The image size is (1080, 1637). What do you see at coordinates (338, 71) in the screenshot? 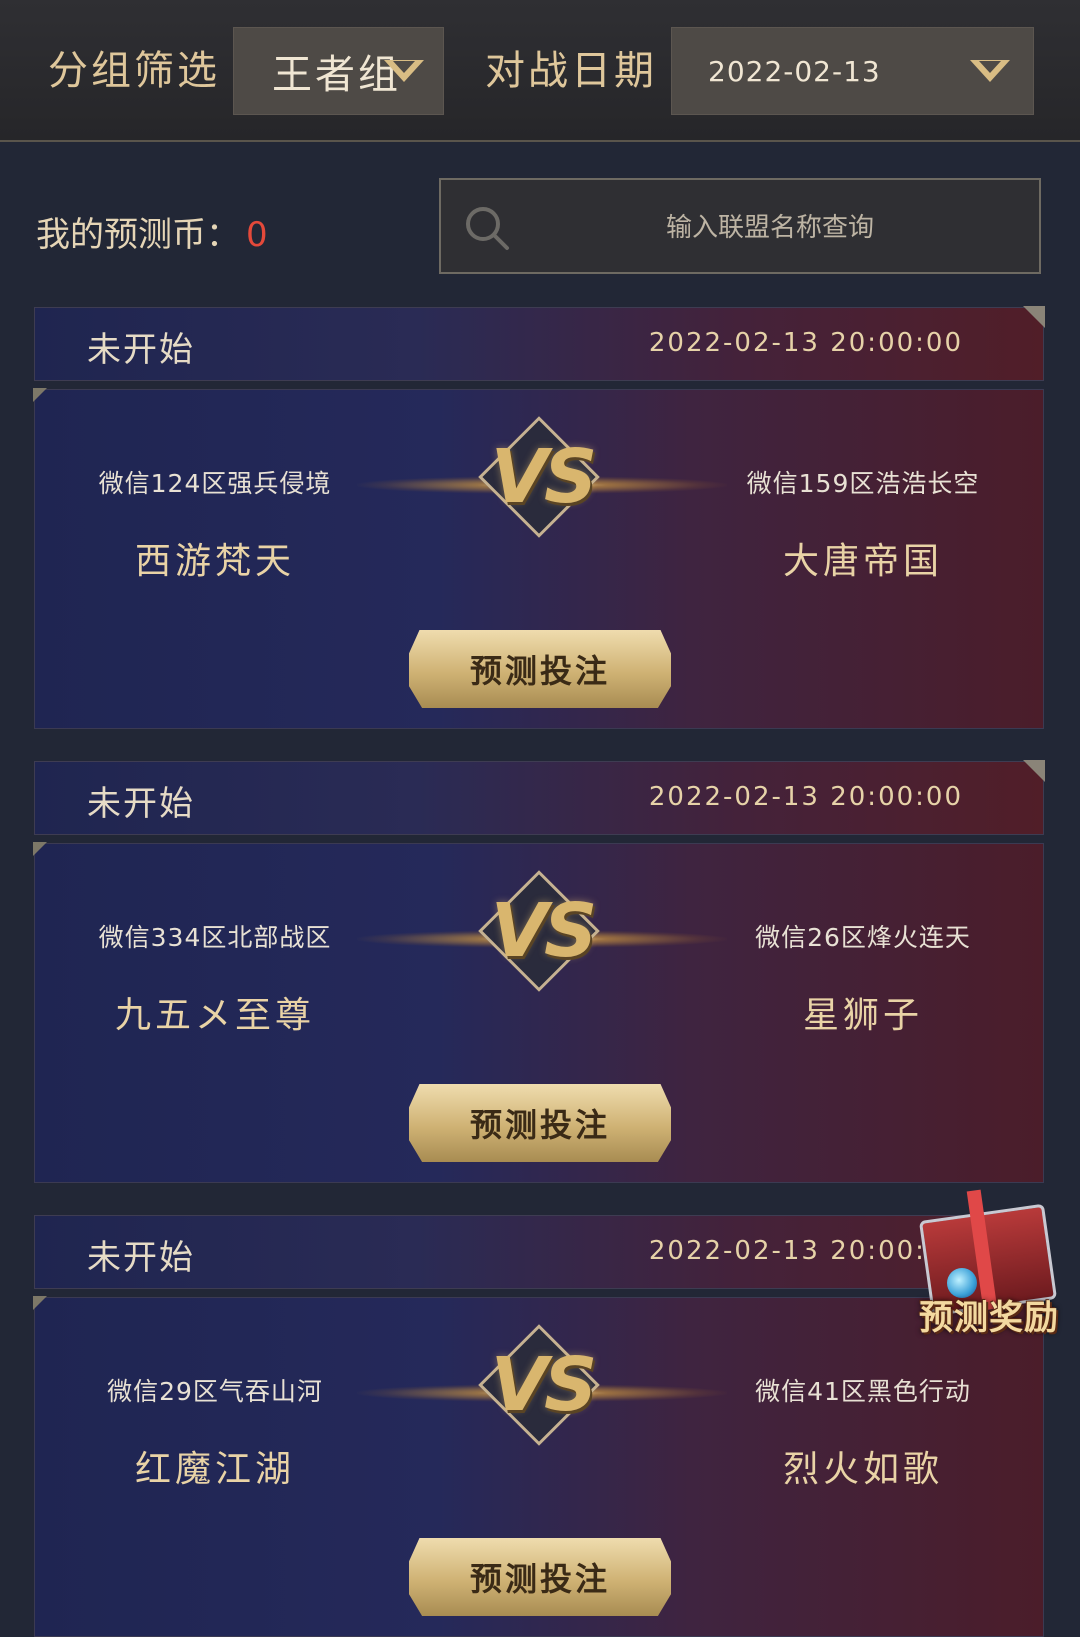
I see `group-select: 王者组` at bounding box center [338, 71].